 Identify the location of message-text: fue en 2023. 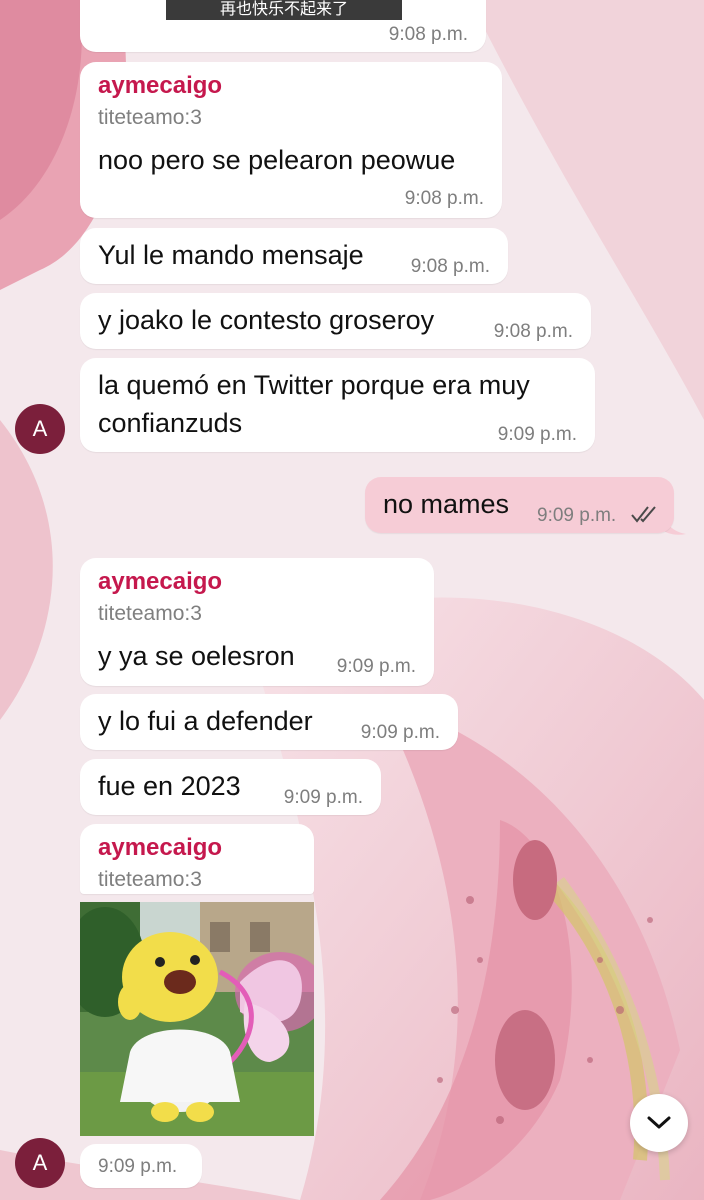
(169, 786).